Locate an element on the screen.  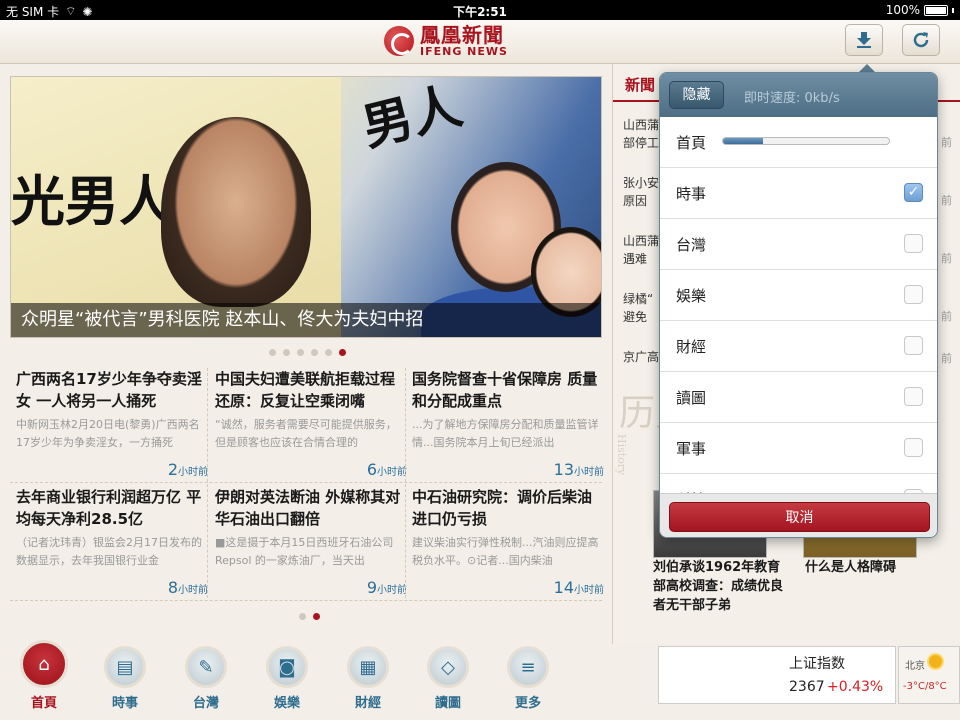
news-time: 2小时前 is located at coordinates (112, 469).